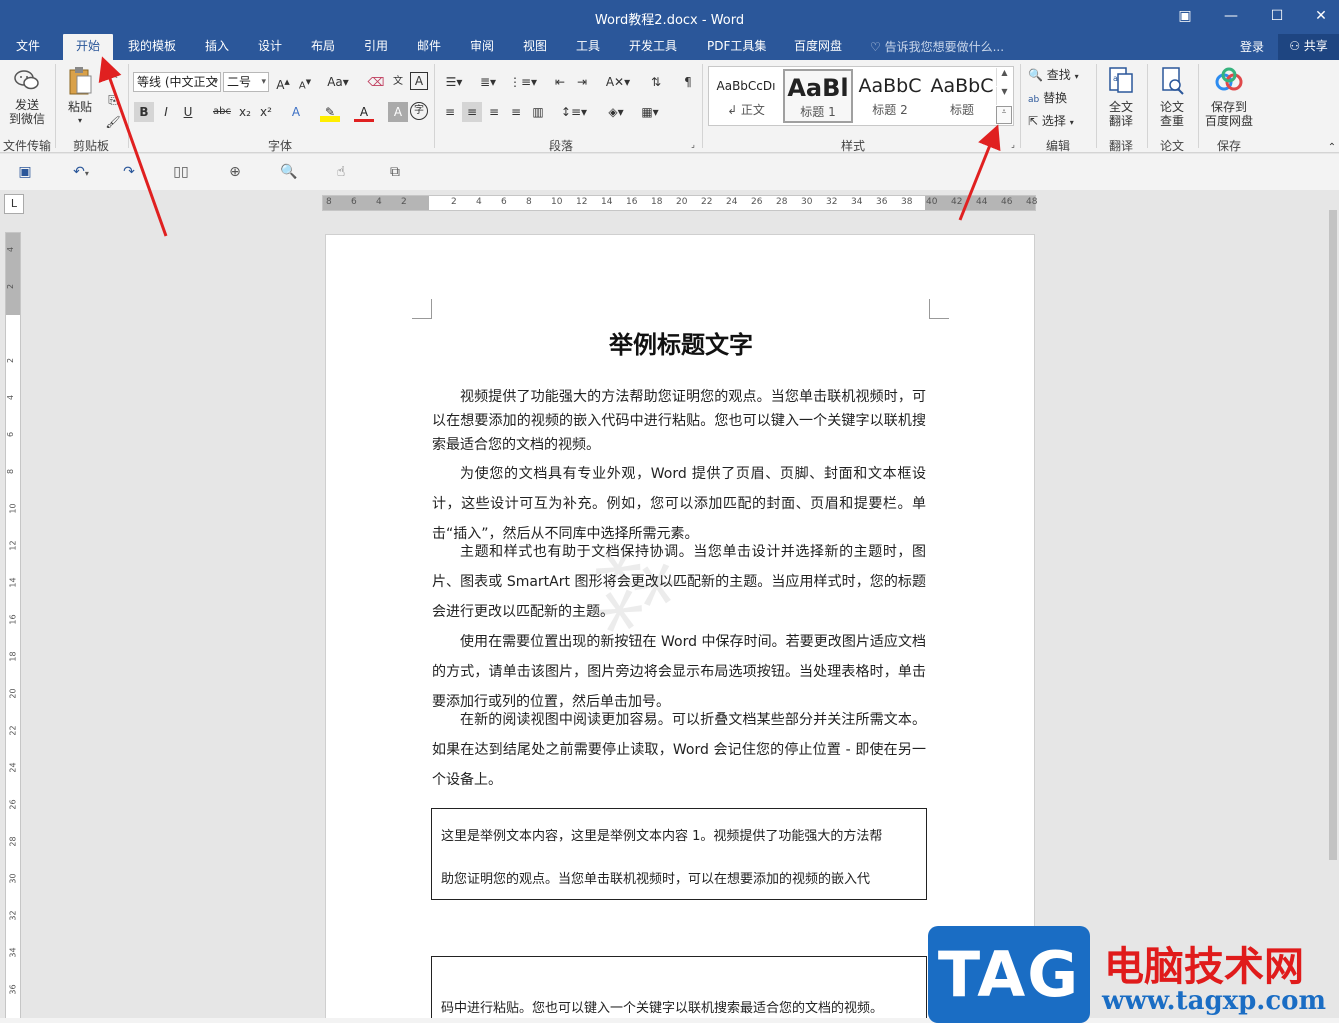  I want to click on tab-stop-selector: L, so click(14, 204).